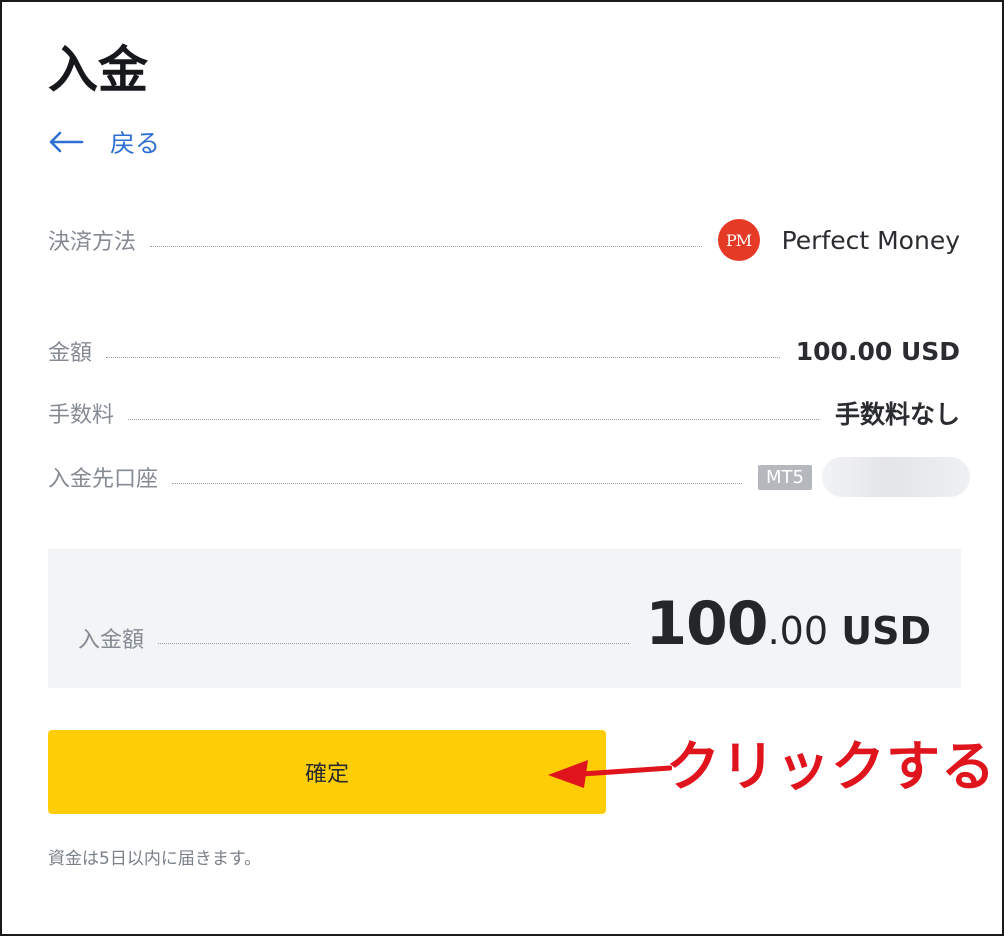 The image size is (1004, 936). I want to click on annotation-arrow-icon, so click(610, 774).